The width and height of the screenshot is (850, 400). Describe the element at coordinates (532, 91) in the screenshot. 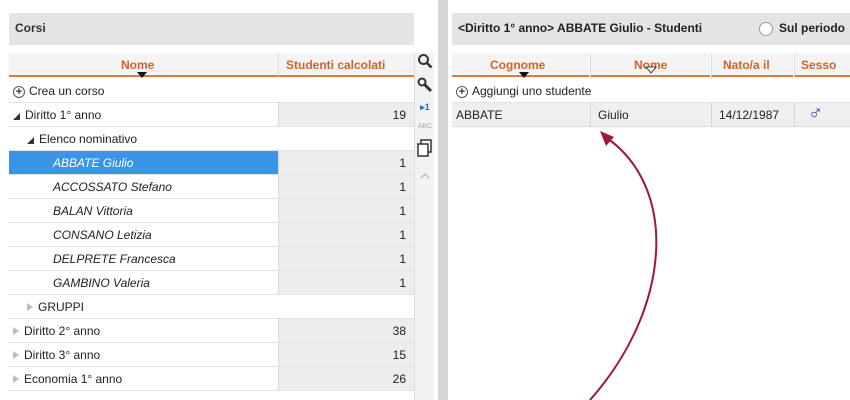

I see `add-student-label: Aggiungi uno studente` at that location.